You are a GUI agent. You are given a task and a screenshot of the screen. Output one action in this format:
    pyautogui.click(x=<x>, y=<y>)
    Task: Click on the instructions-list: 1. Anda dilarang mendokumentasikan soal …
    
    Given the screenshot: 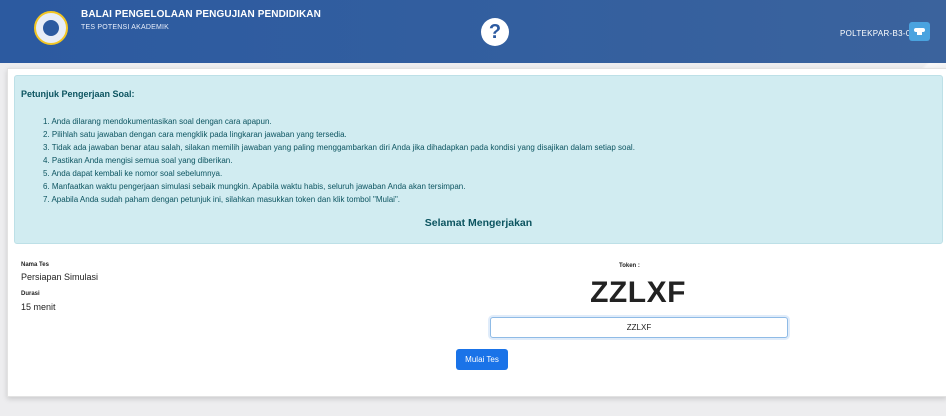 What is the action you would take?
    pyautogui.click(x=339, y=160)
    